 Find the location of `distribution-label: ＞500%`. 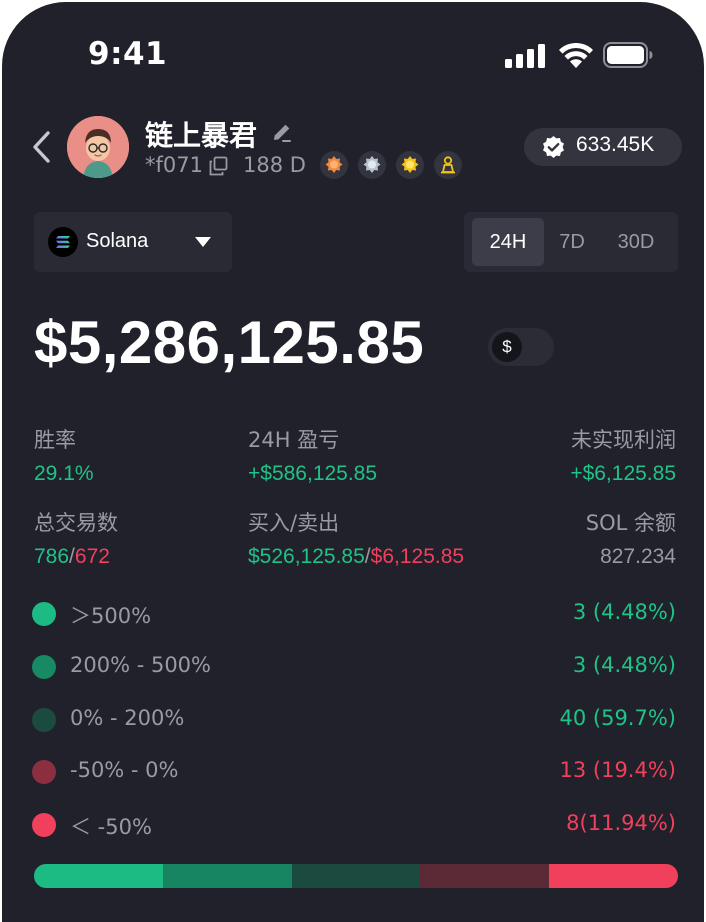

distribution-label: ＞500% is located at coordinates (111, 616).